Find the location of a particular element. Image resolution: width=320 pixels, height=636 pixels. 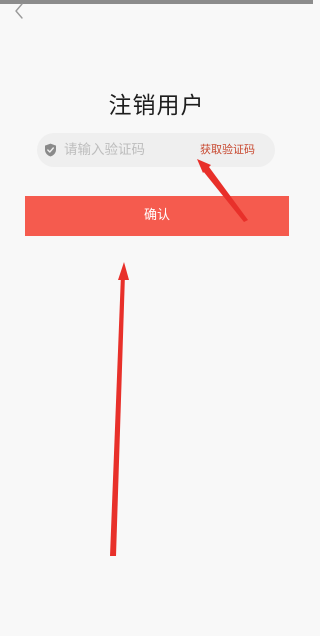

verification-code-field: 获取验证码 is located at coordinates (156, 150).